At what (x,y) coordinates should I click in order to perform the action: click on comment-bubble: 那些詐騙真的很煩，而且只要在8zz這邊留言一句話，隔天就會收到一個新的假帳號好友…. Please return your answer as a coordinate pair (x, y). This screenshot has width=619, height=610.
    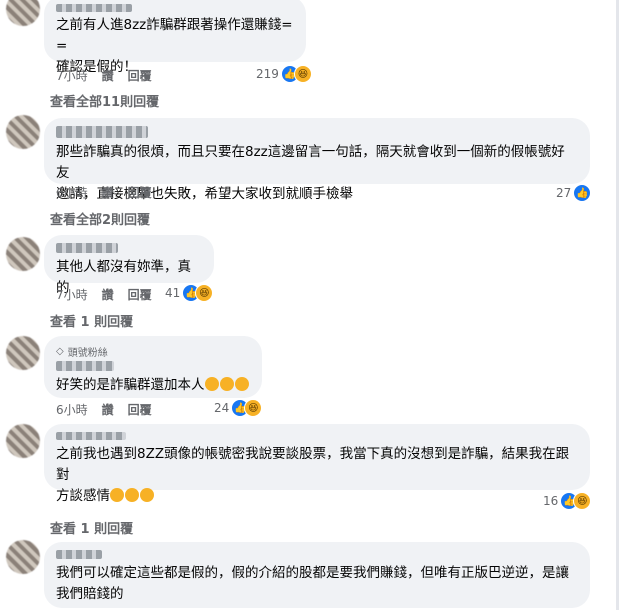
    Looking at the image, I should click on (317, 160).